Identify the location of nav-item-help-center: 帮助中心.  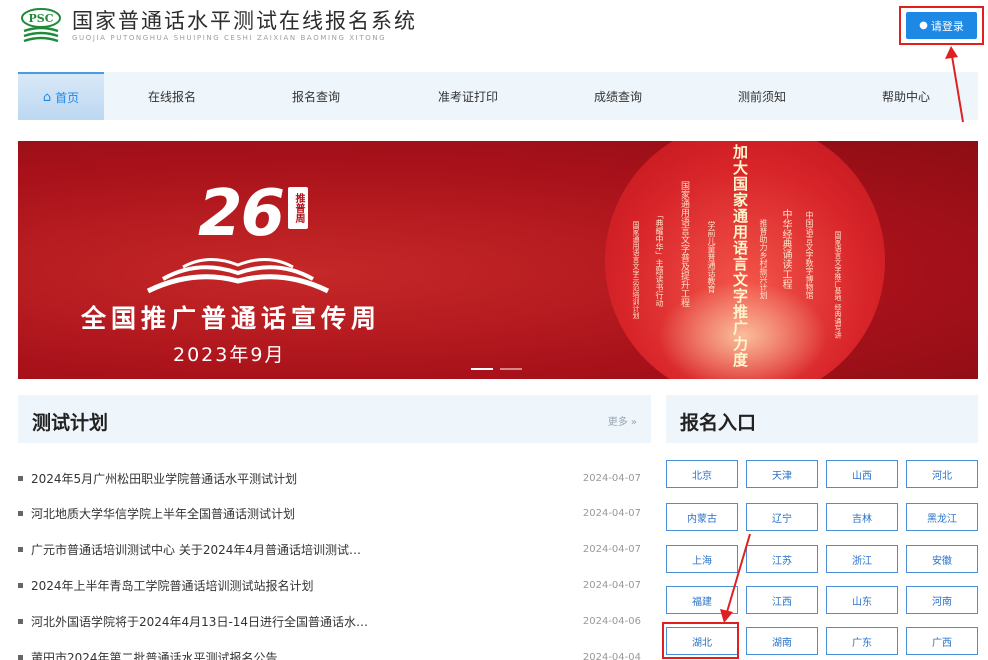
(906, 96).